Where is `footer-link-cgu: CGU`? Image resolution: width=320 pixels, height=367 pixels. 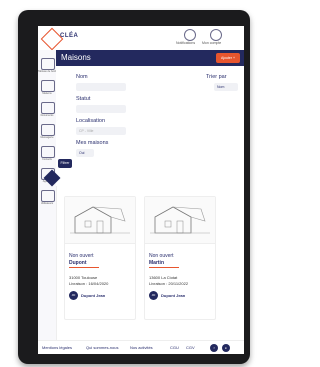 footer-link-cgu: CGU is located at coordinates (174, 347).